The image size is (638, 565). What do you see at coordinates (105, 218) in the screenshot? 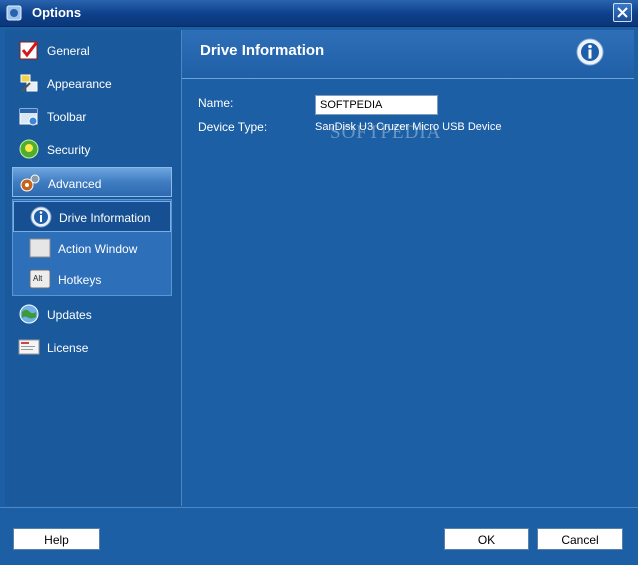
I see `sidebar-subitem-label: Drive Information` at bounding box center [105, 218].